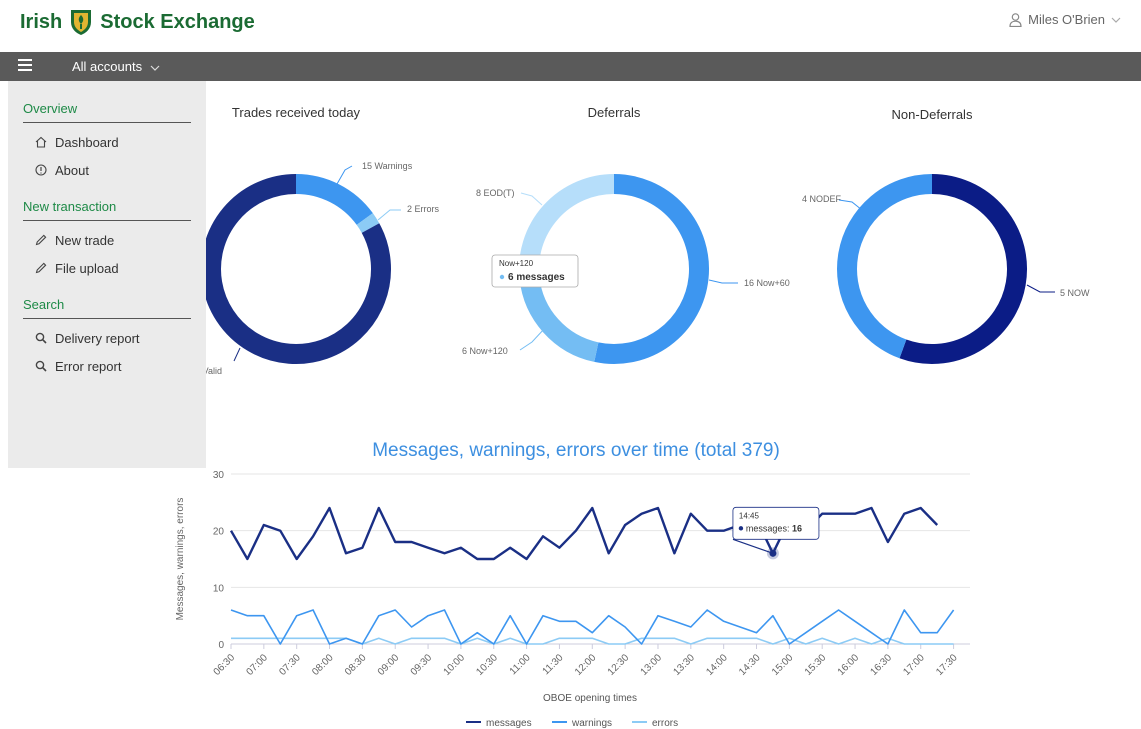 The image size is (1141, 729). I want to click on x-tick-label: 07:30, so click(290, 665).